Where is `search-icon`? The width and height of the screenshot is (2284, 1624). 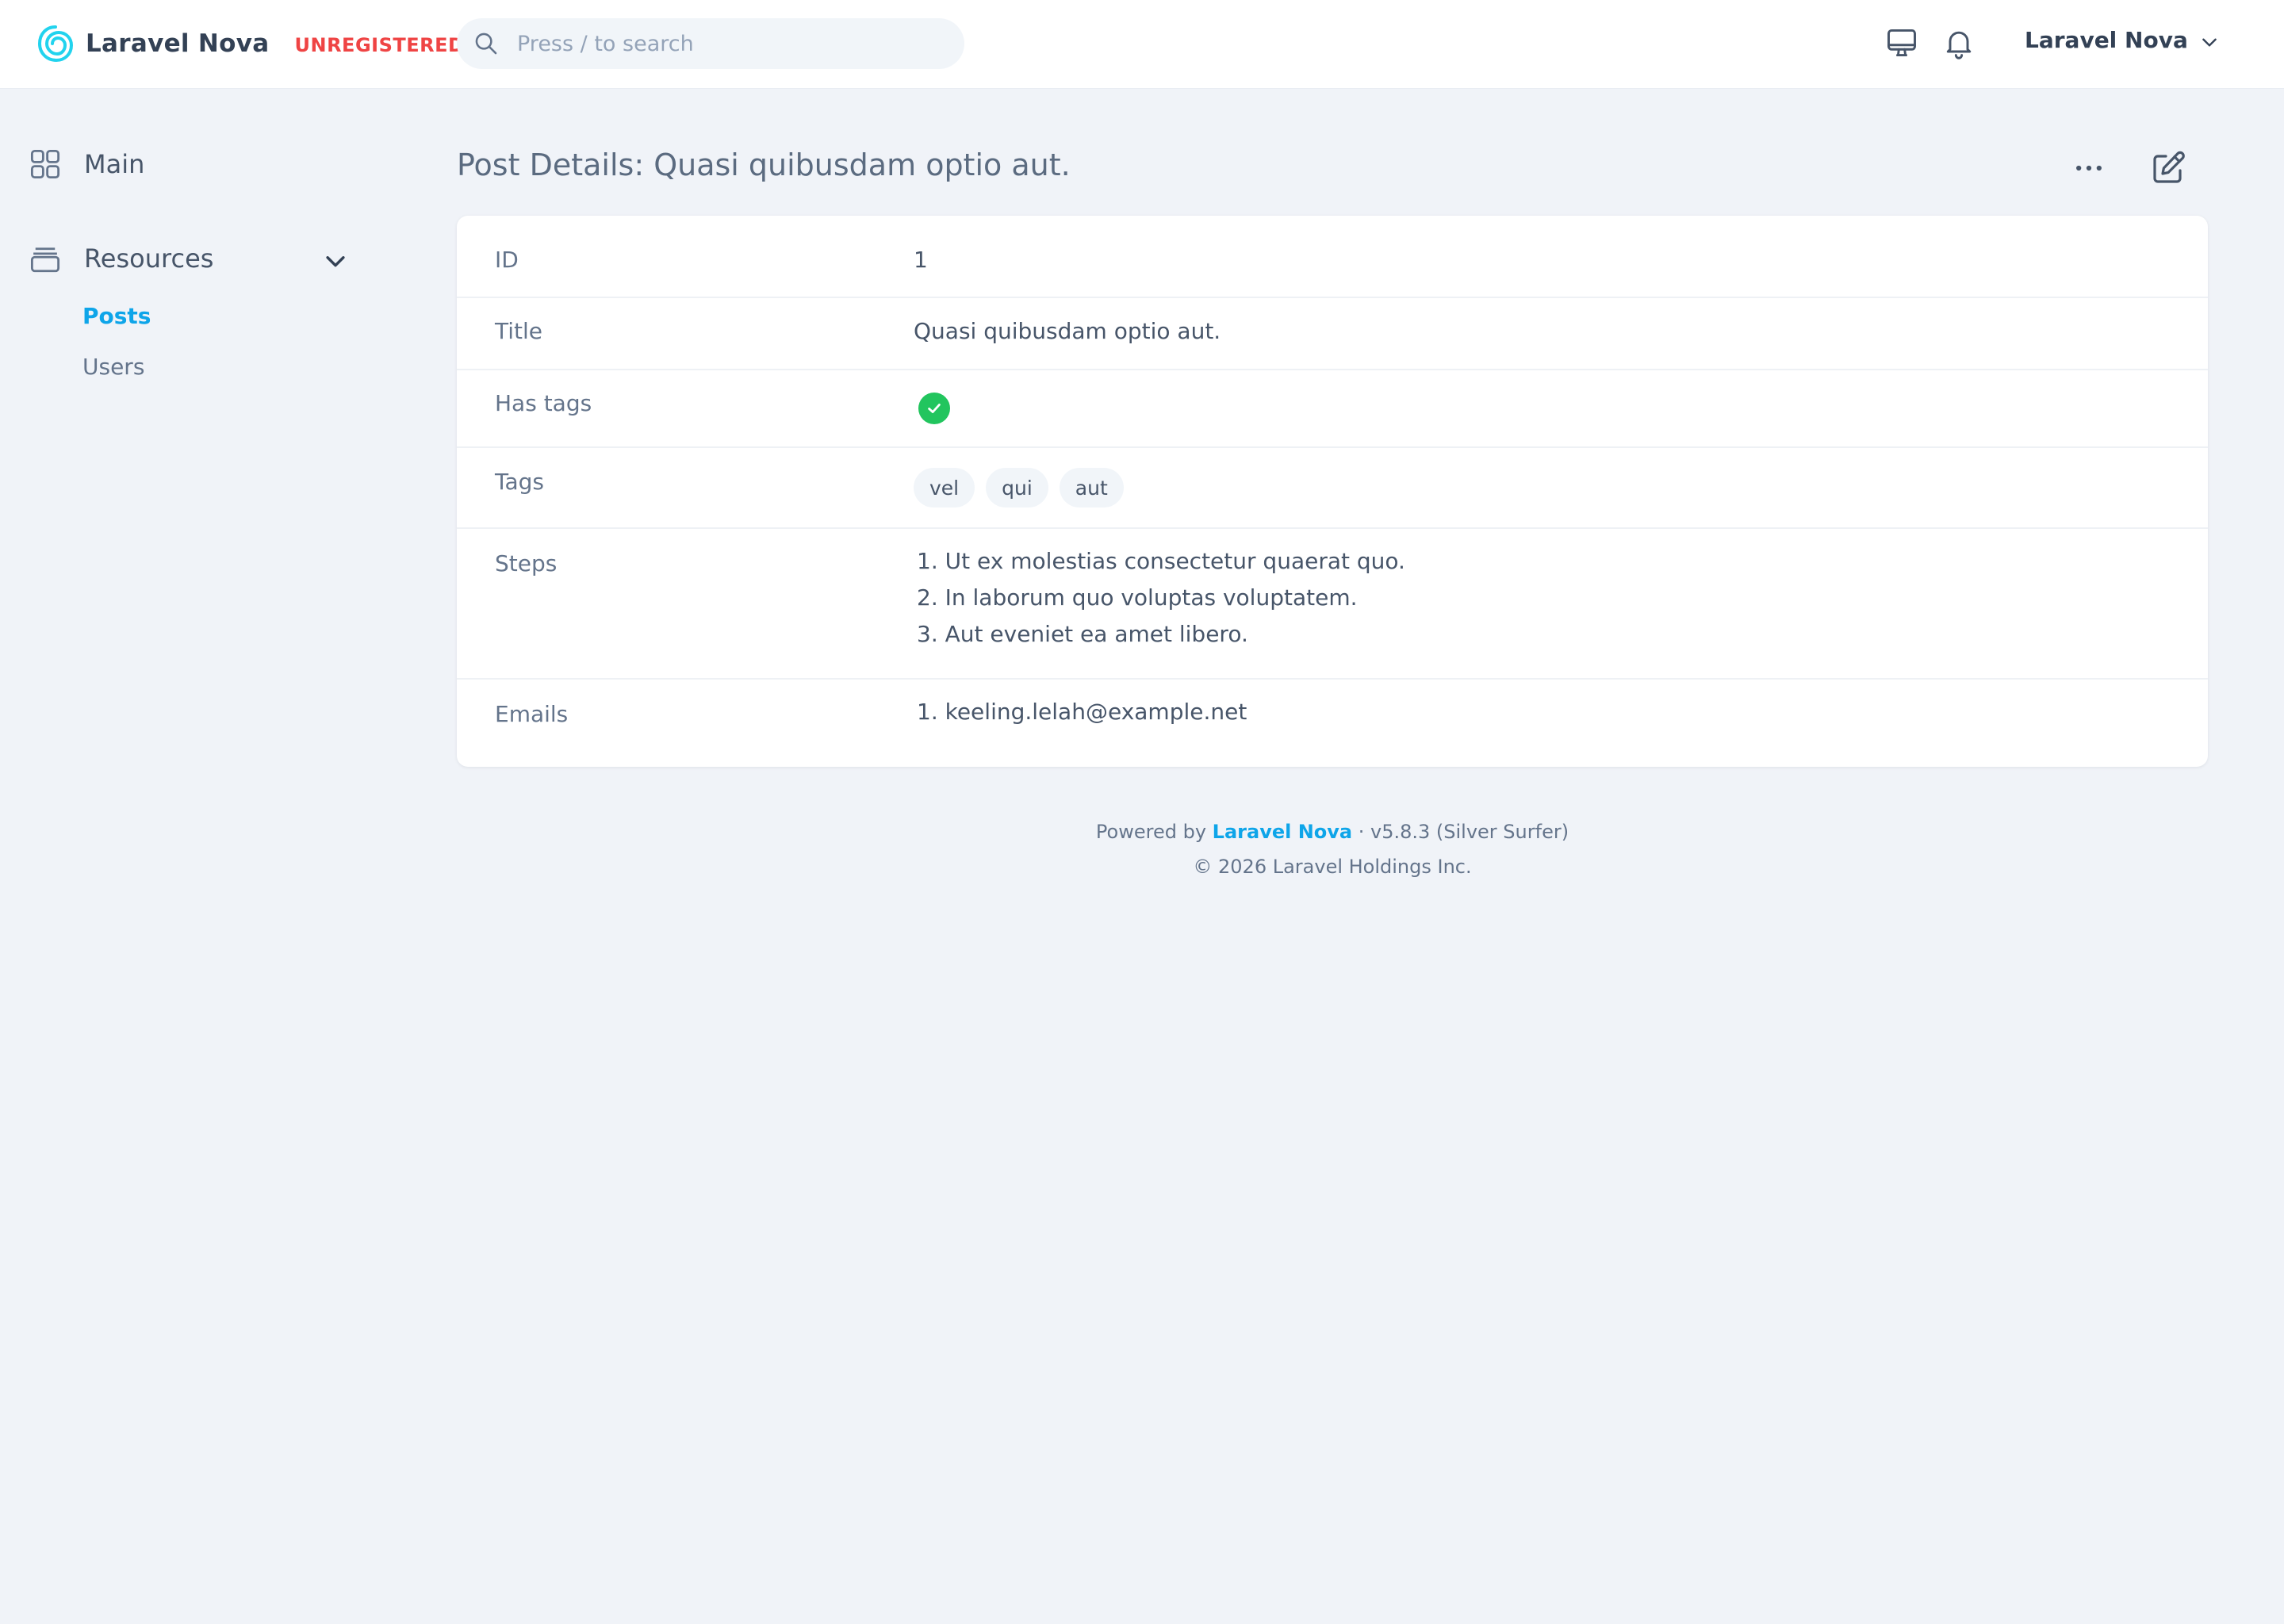
search-icon is located at coordinates (486, 44).